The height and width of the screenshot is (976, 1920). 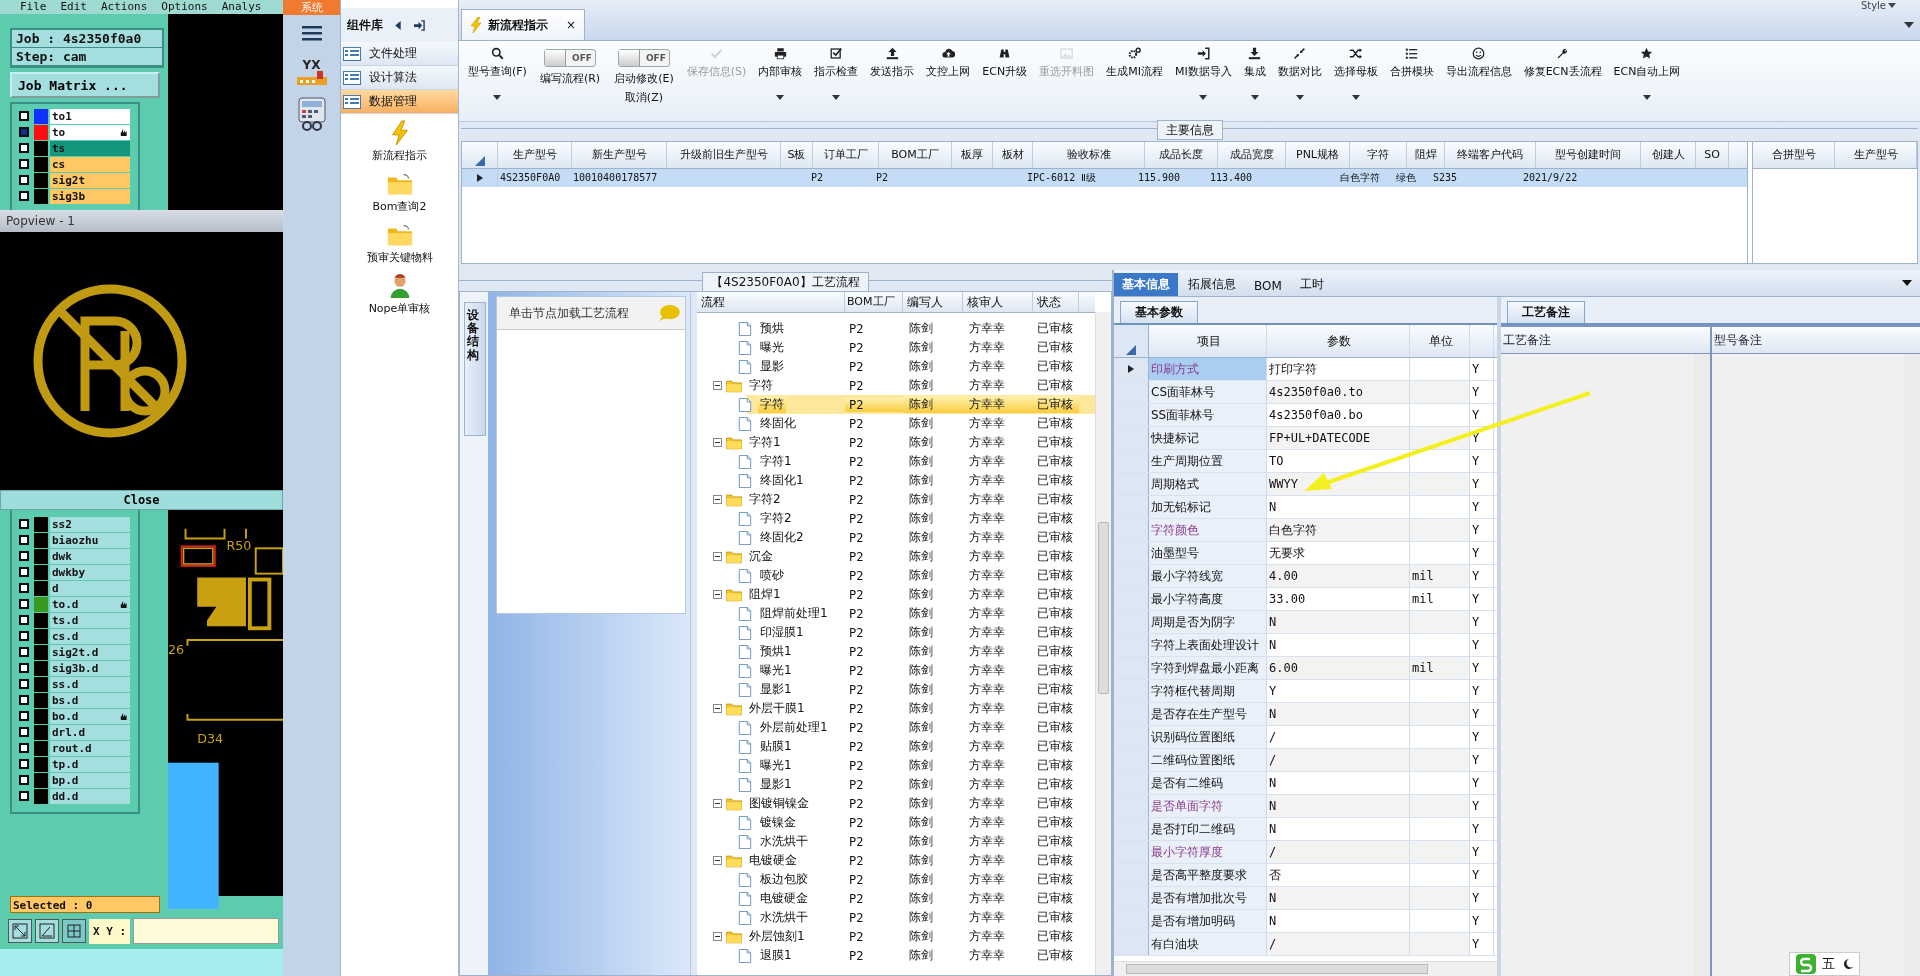 I want to click on table-cell-text: S235, so click(x=1445, y=178).